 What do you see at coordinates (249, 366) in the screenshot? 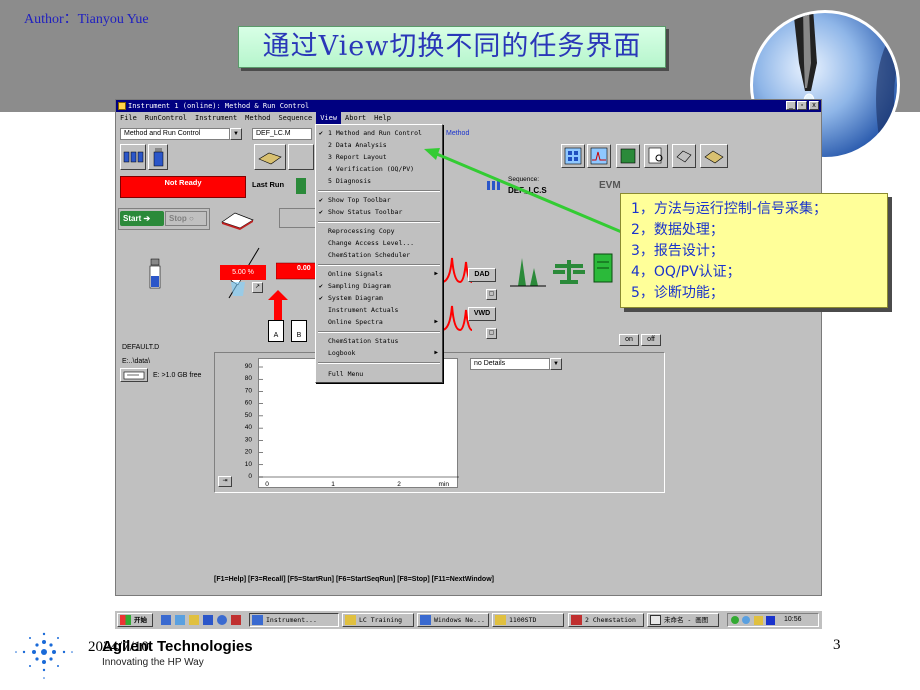
I see `y-tick-label: 90` at bounding box center [249, 366].